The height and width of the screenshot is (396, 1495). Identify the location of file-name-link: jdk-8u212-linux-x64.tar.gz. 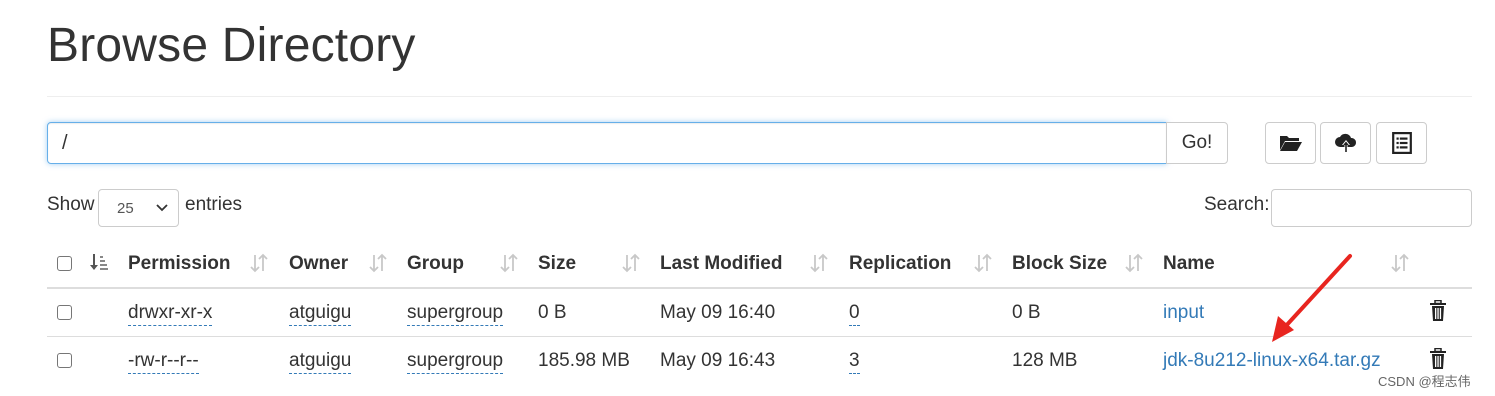
(1272, 361).